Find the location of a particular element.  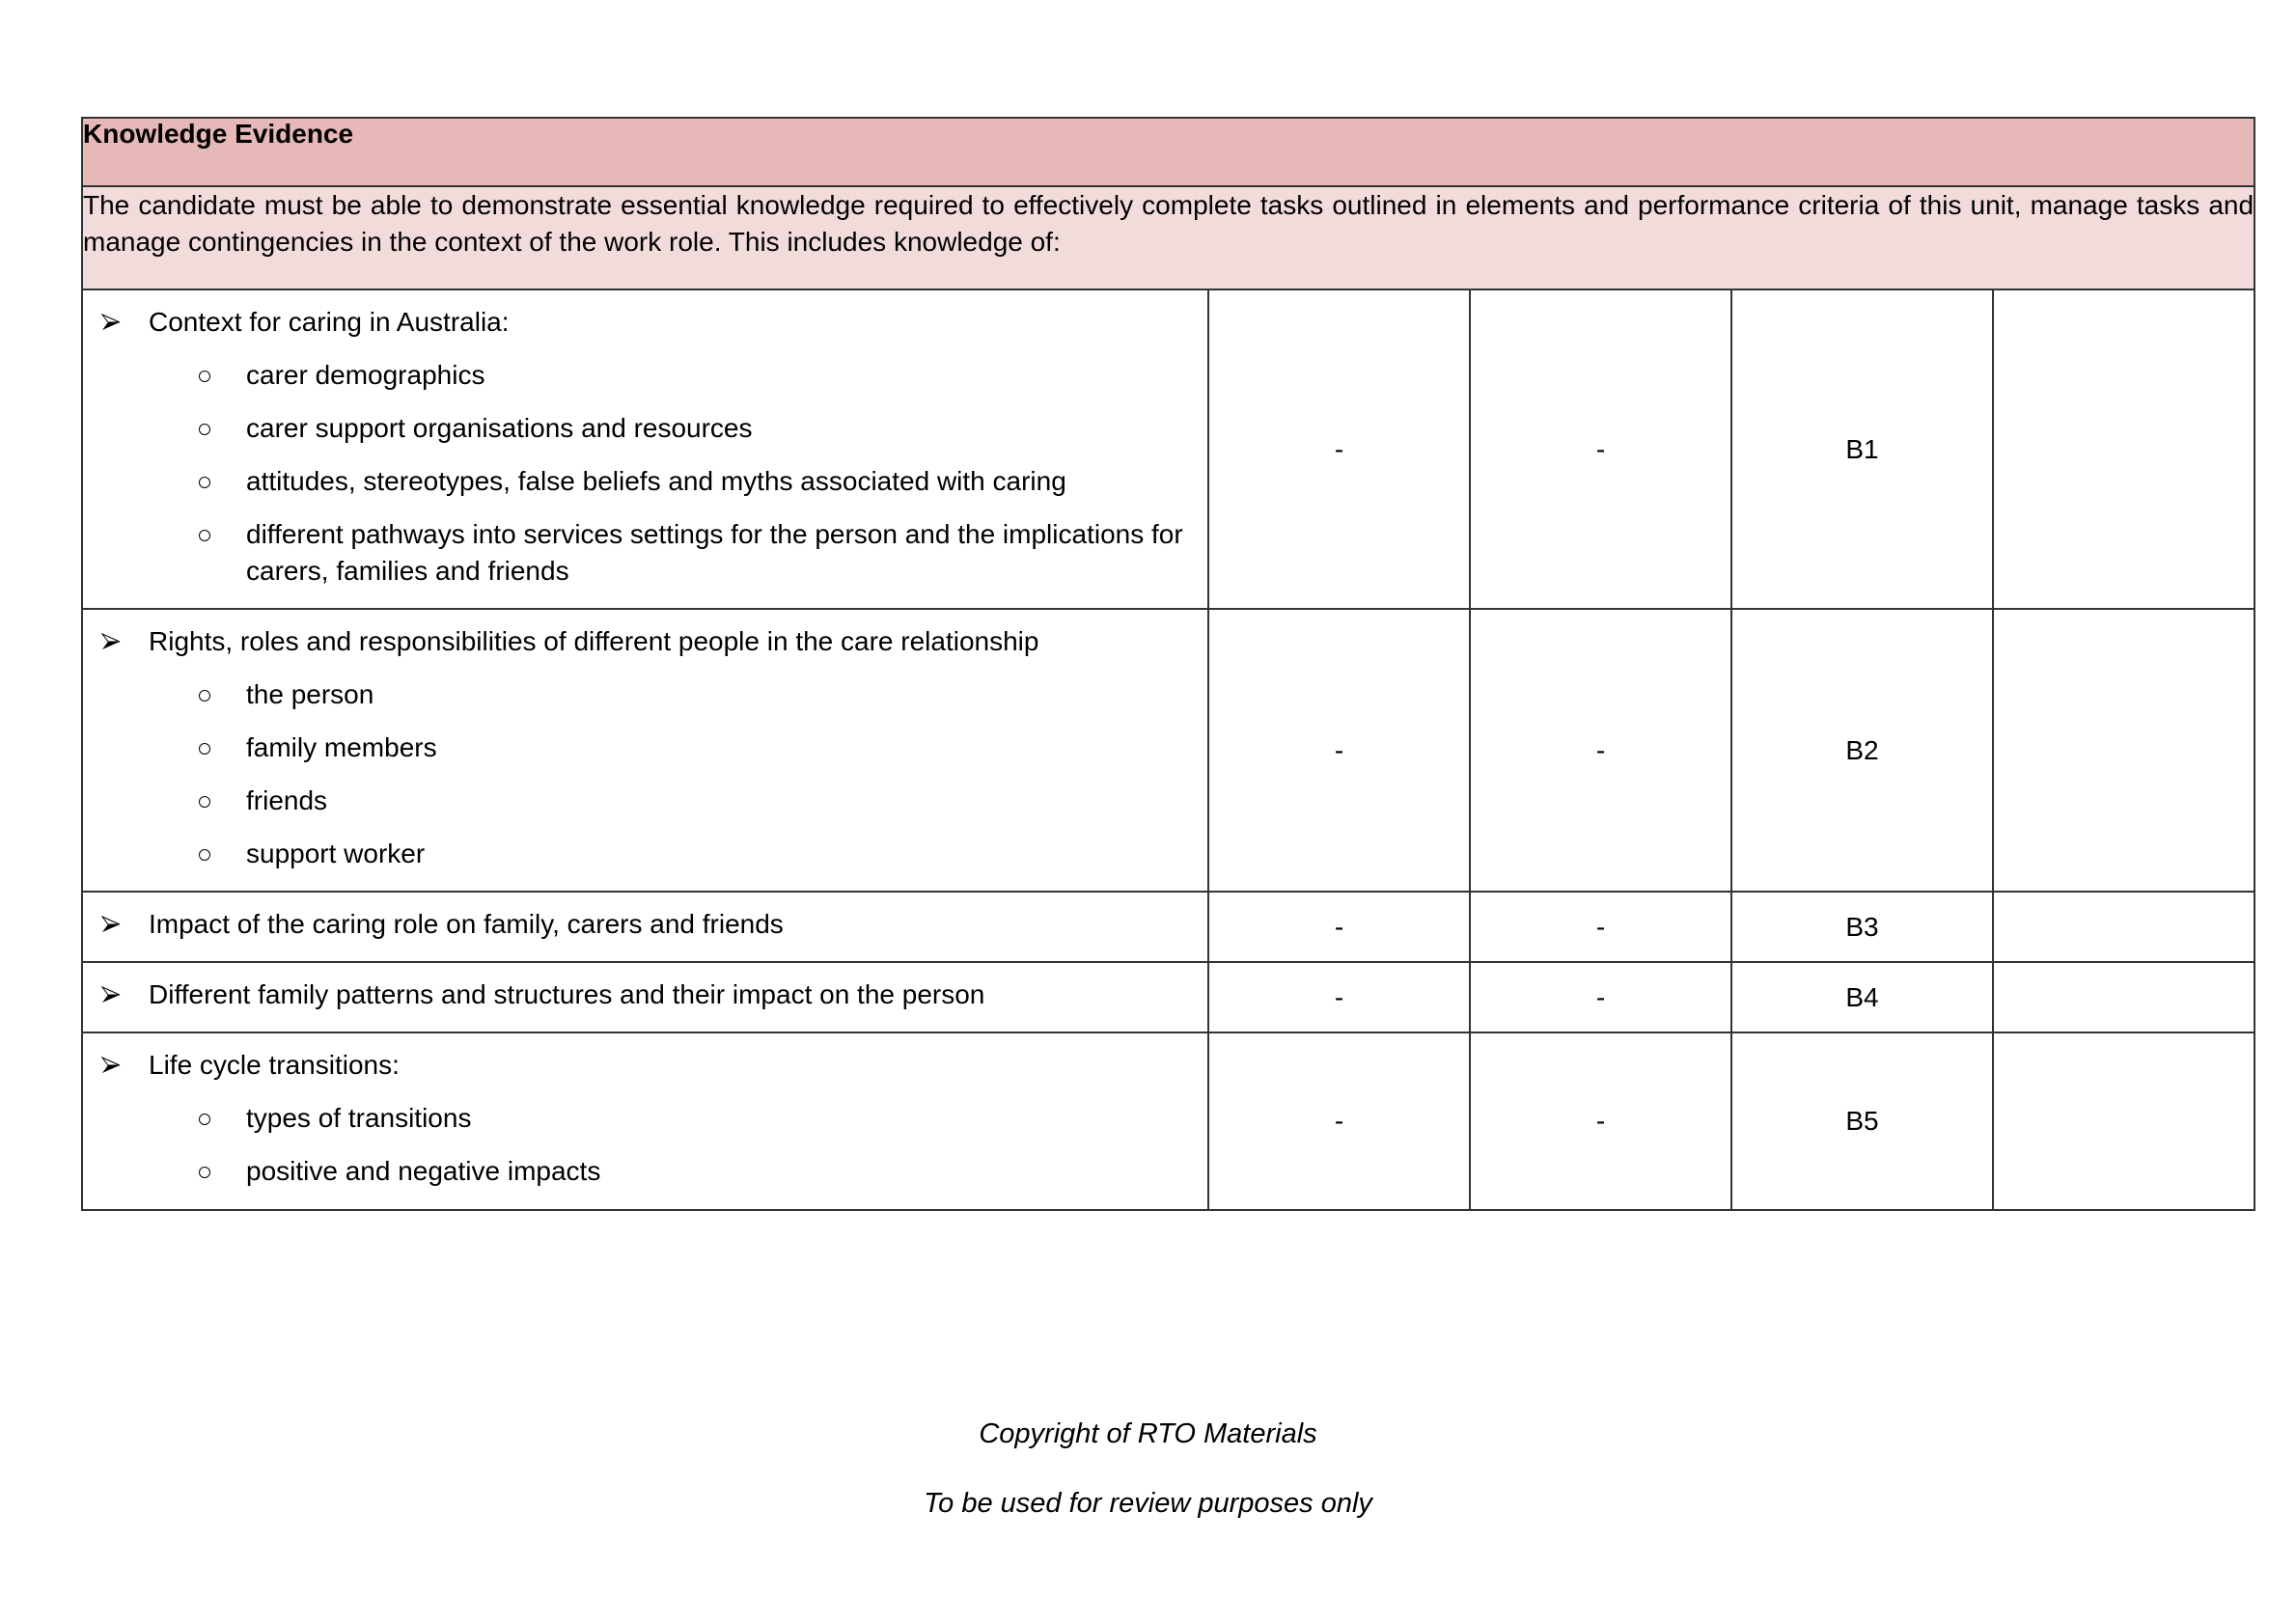

value-cell-col3: B2 is located at coordinates (1862, 751).